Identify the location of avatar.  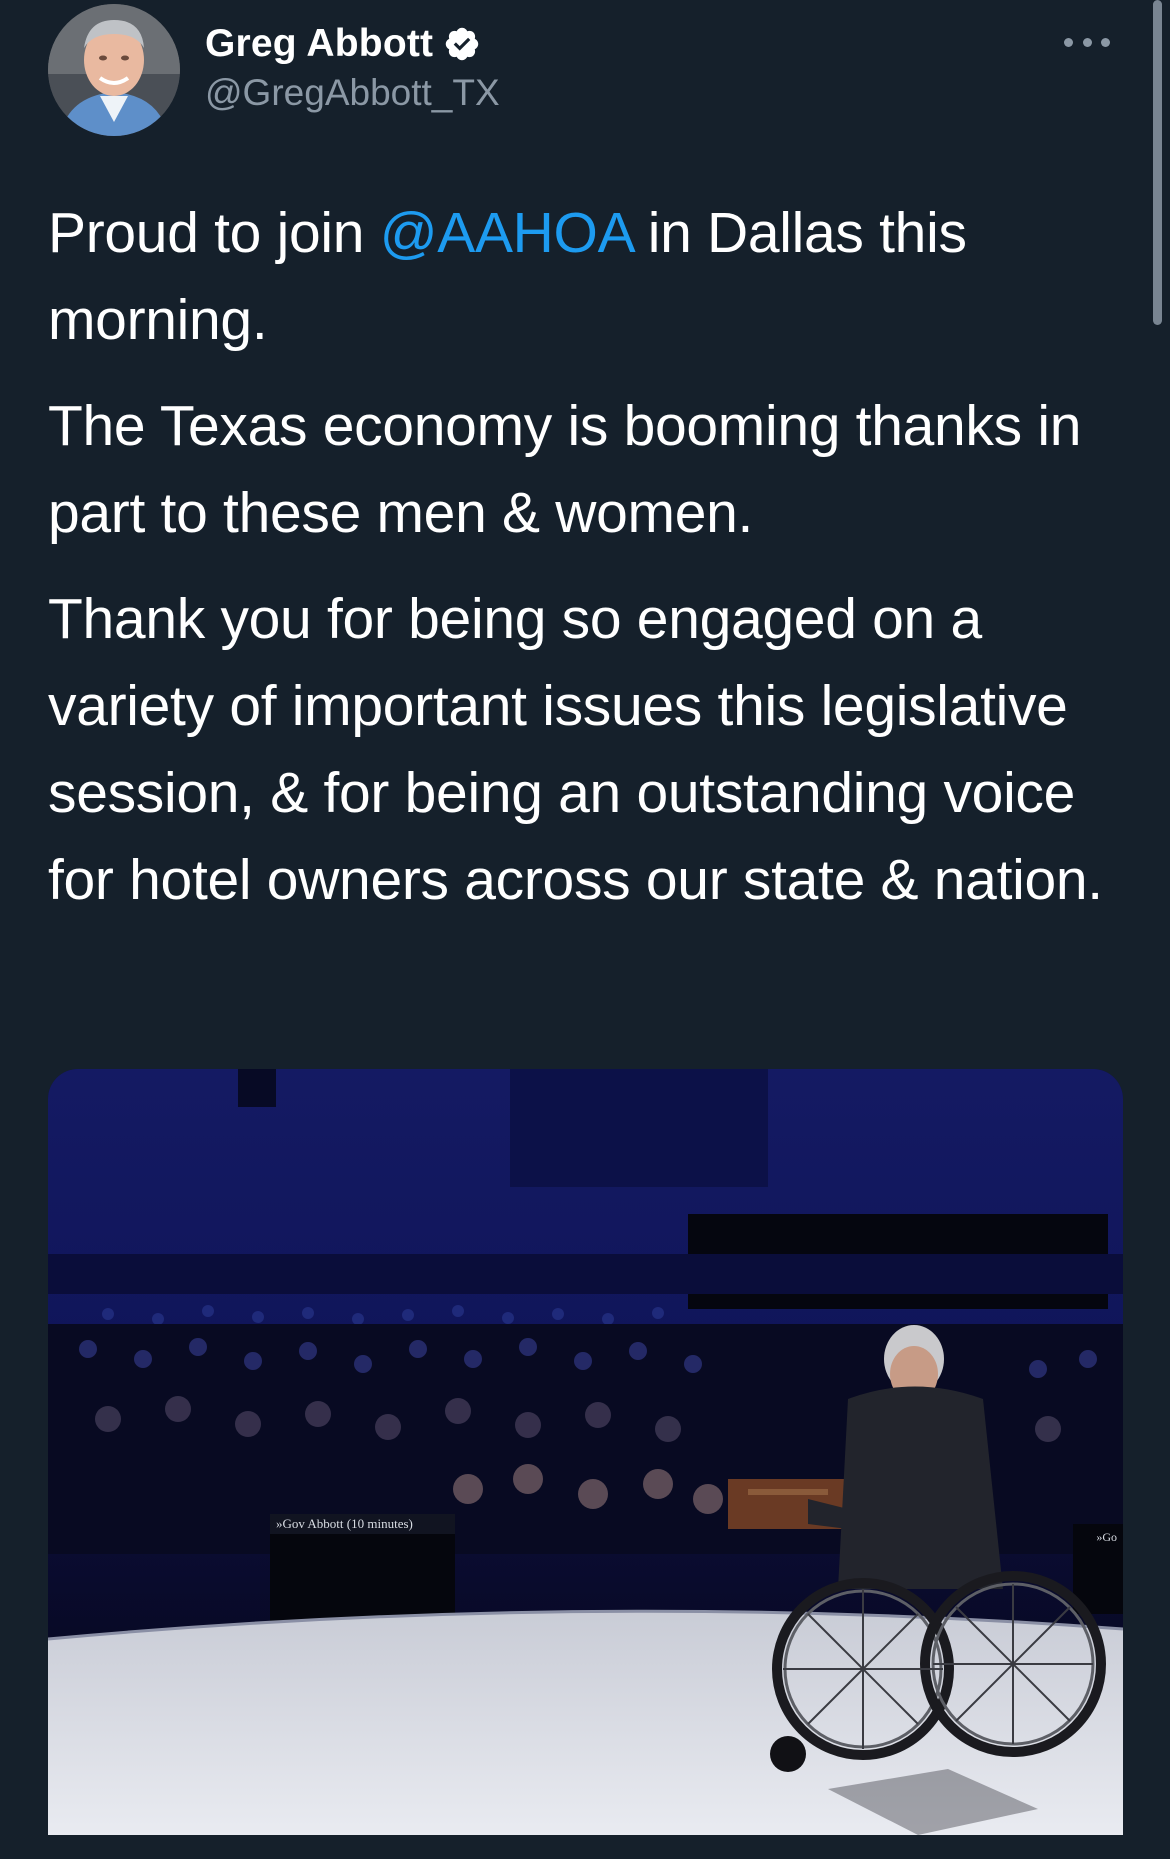
(114, 70).